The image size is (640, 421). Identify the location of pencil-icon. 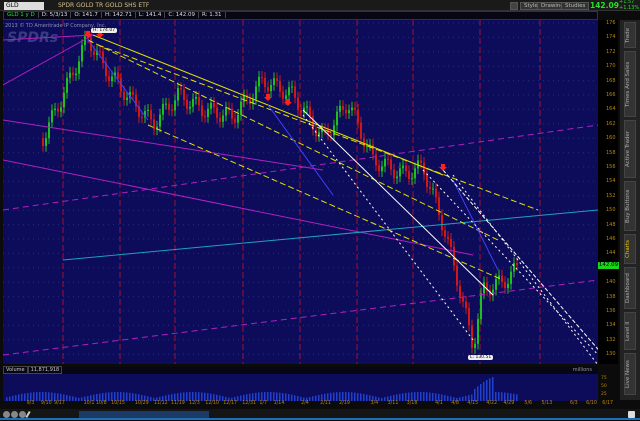
(28, 414).